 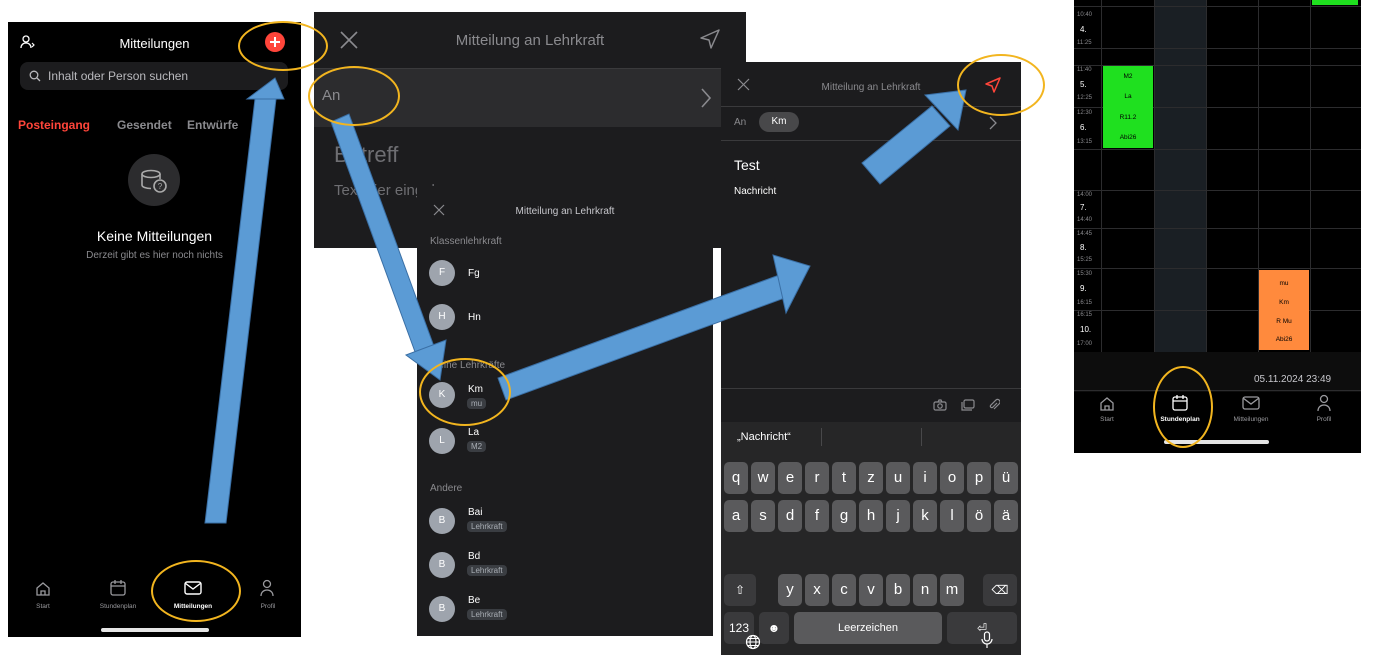 I want to click on highlight-ring-timetable-tab, so click(x=1183, y=407).